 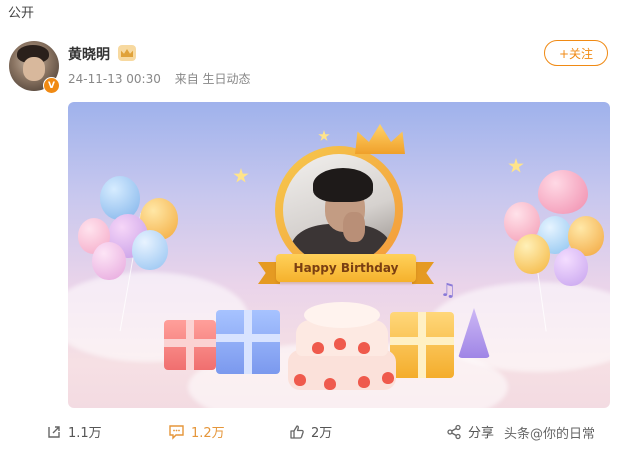 I want to click on repost-count: 1.1万, so click(x=85, y=433).